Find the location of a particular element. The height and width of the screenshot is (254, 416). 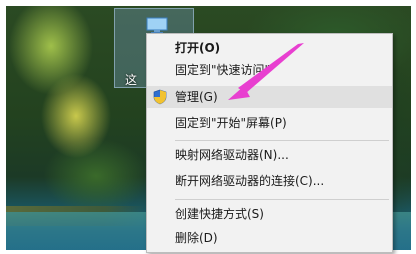

menu-item-pin-quick-access: 固定到"快速访问" is located at coordinates (269, 70).